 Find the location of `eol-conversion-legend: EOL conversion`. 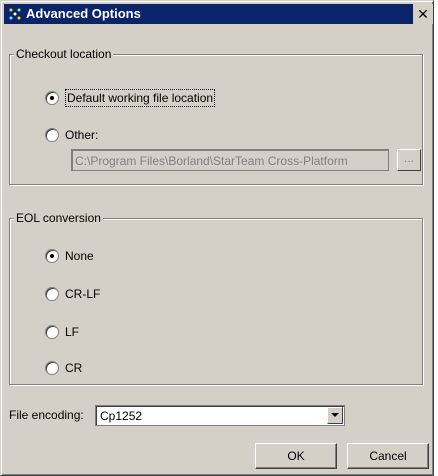

eol-conversion-legend: EOL conversion is located at coordinates (58, 218).